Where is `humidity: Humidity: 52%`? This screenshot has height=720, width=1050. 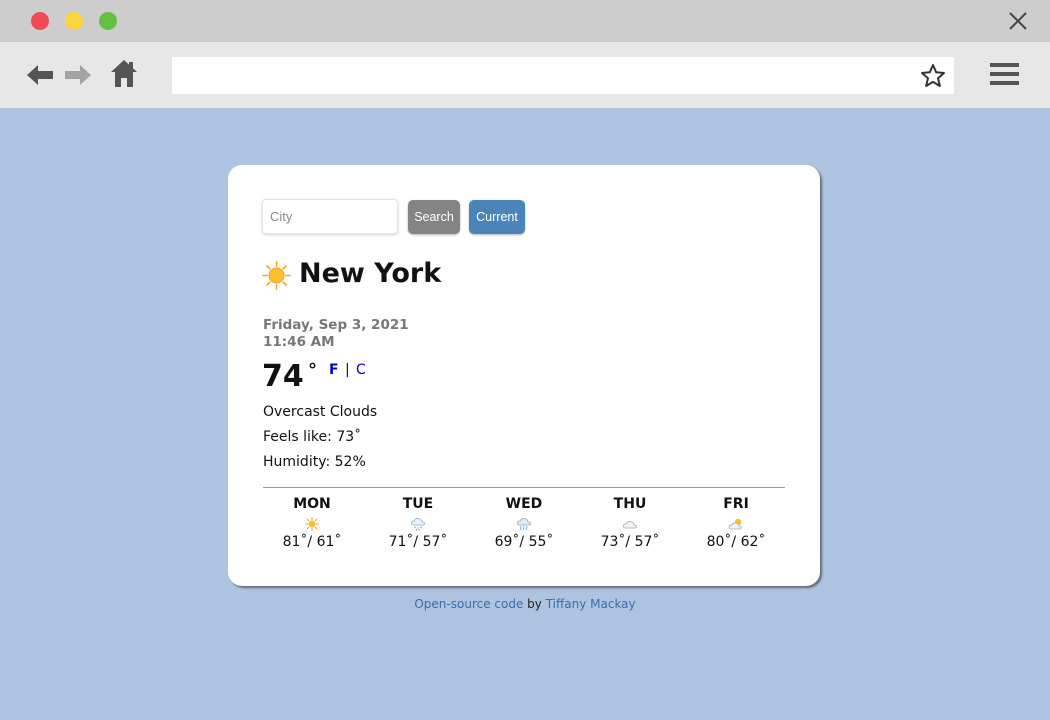
humidity: Humidity: 52% is located at coordinates (314, 462).